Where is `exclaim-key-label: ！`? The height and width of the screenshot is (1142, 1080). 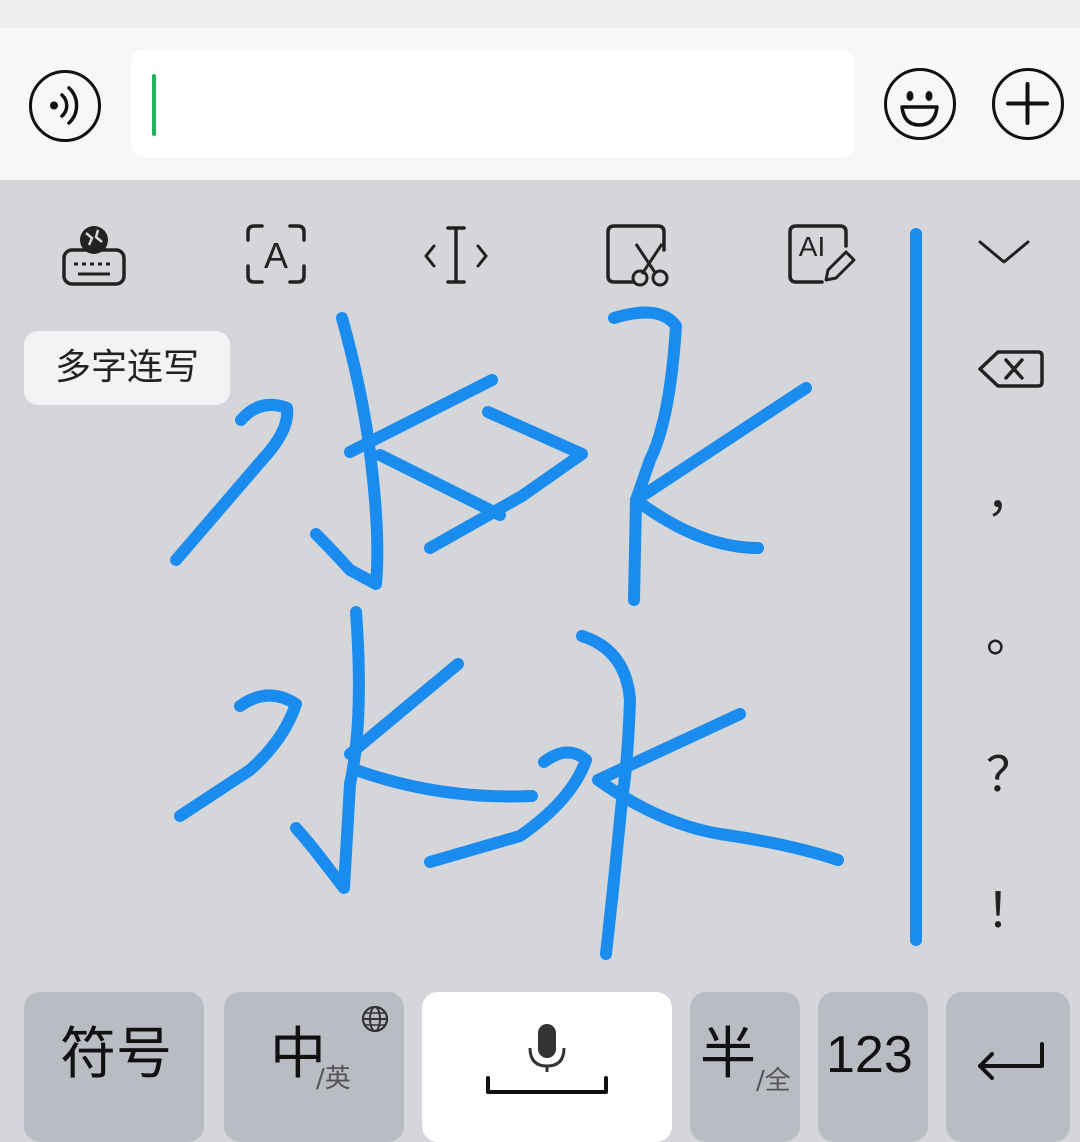 exclaim-key-label: ！ is located at coordinates (1009, 911).